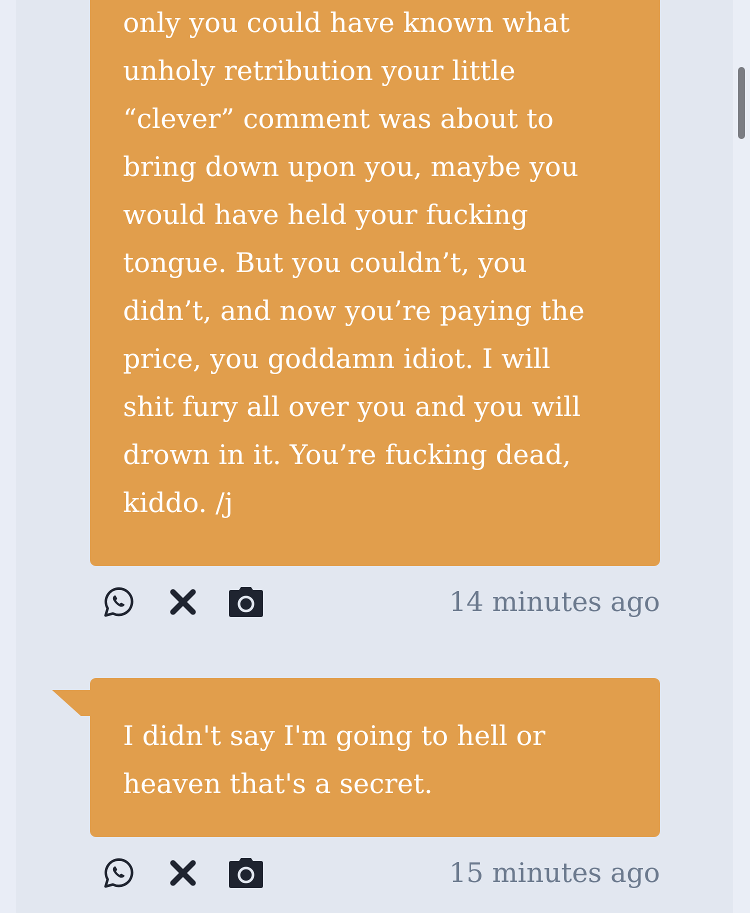 The height and width of the screenshot is (913, 750). I want to click on scrollbar-thumb, so click(741, 103).